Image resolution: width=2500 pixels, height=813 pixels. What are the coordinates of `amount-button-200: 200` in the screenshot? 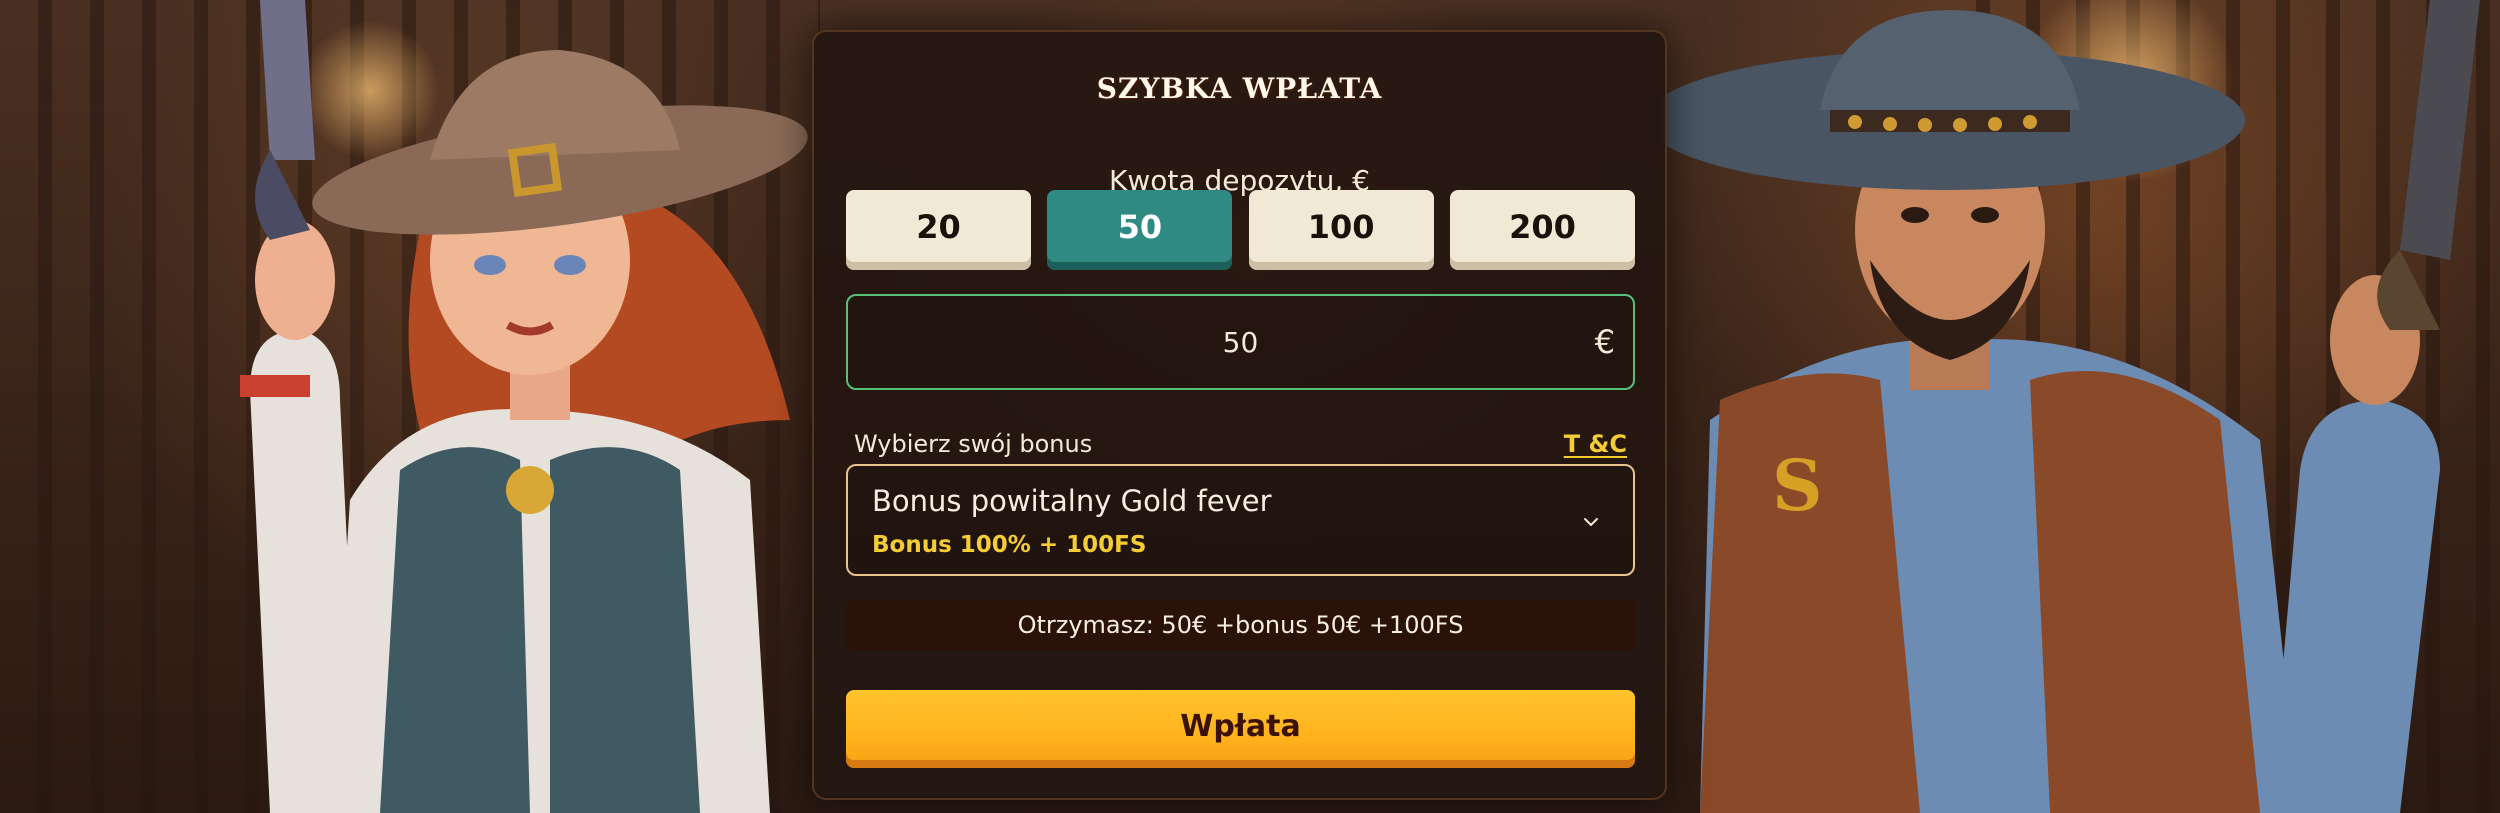 It's located at (1542, 230).